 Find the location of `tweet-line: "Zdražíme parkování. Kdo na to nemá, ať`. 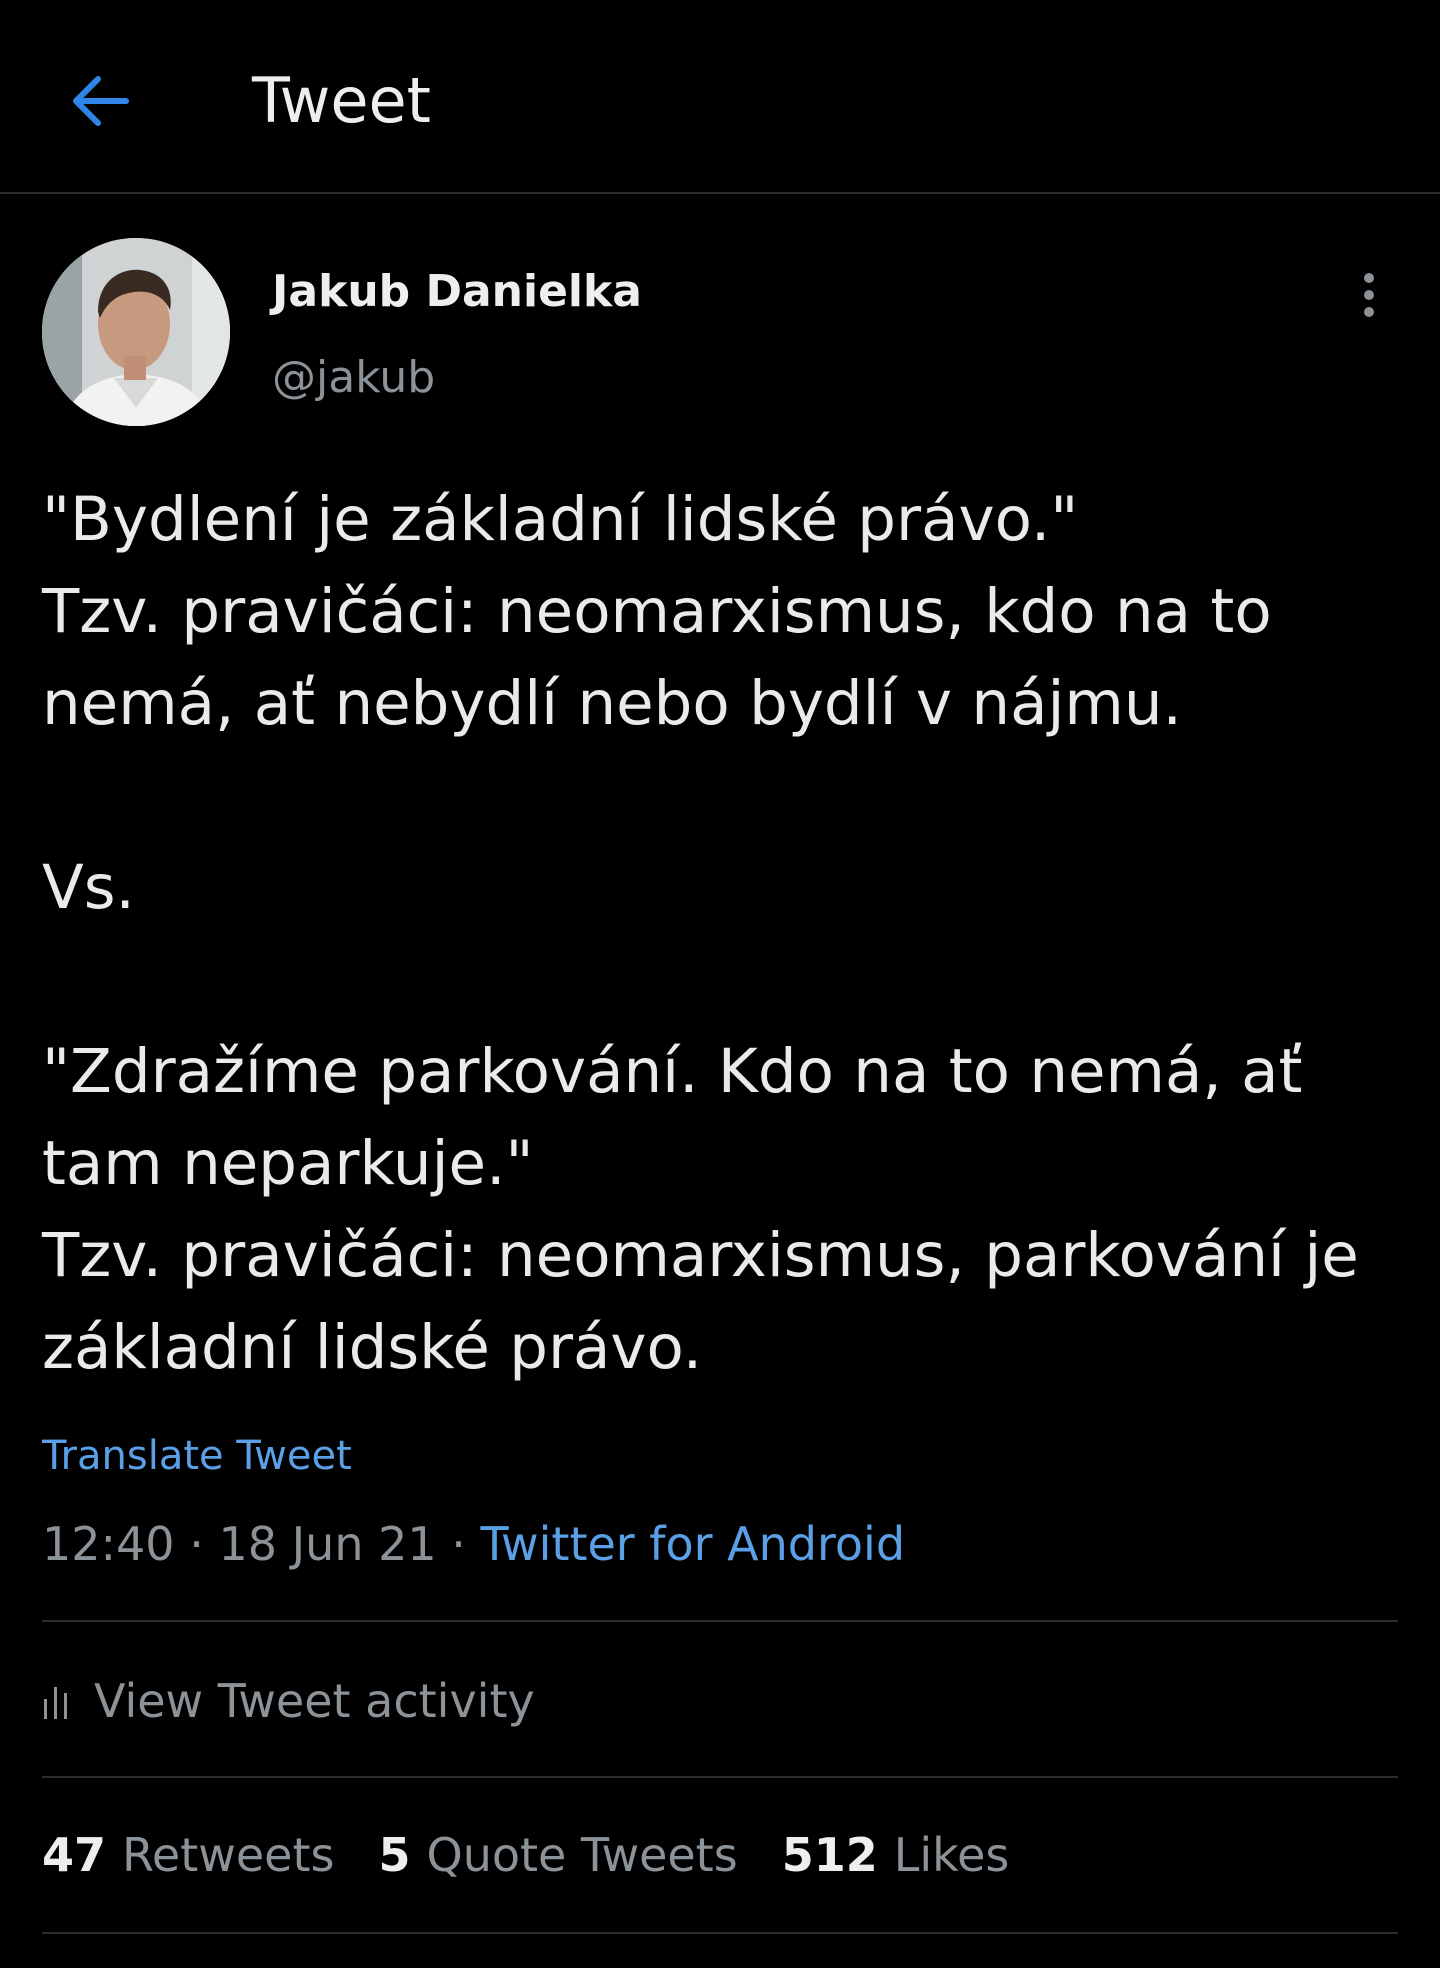

tweet-line: "Zdražíme parkování. Kdo na to nemá, ať is located at coordinates (672, 1071).